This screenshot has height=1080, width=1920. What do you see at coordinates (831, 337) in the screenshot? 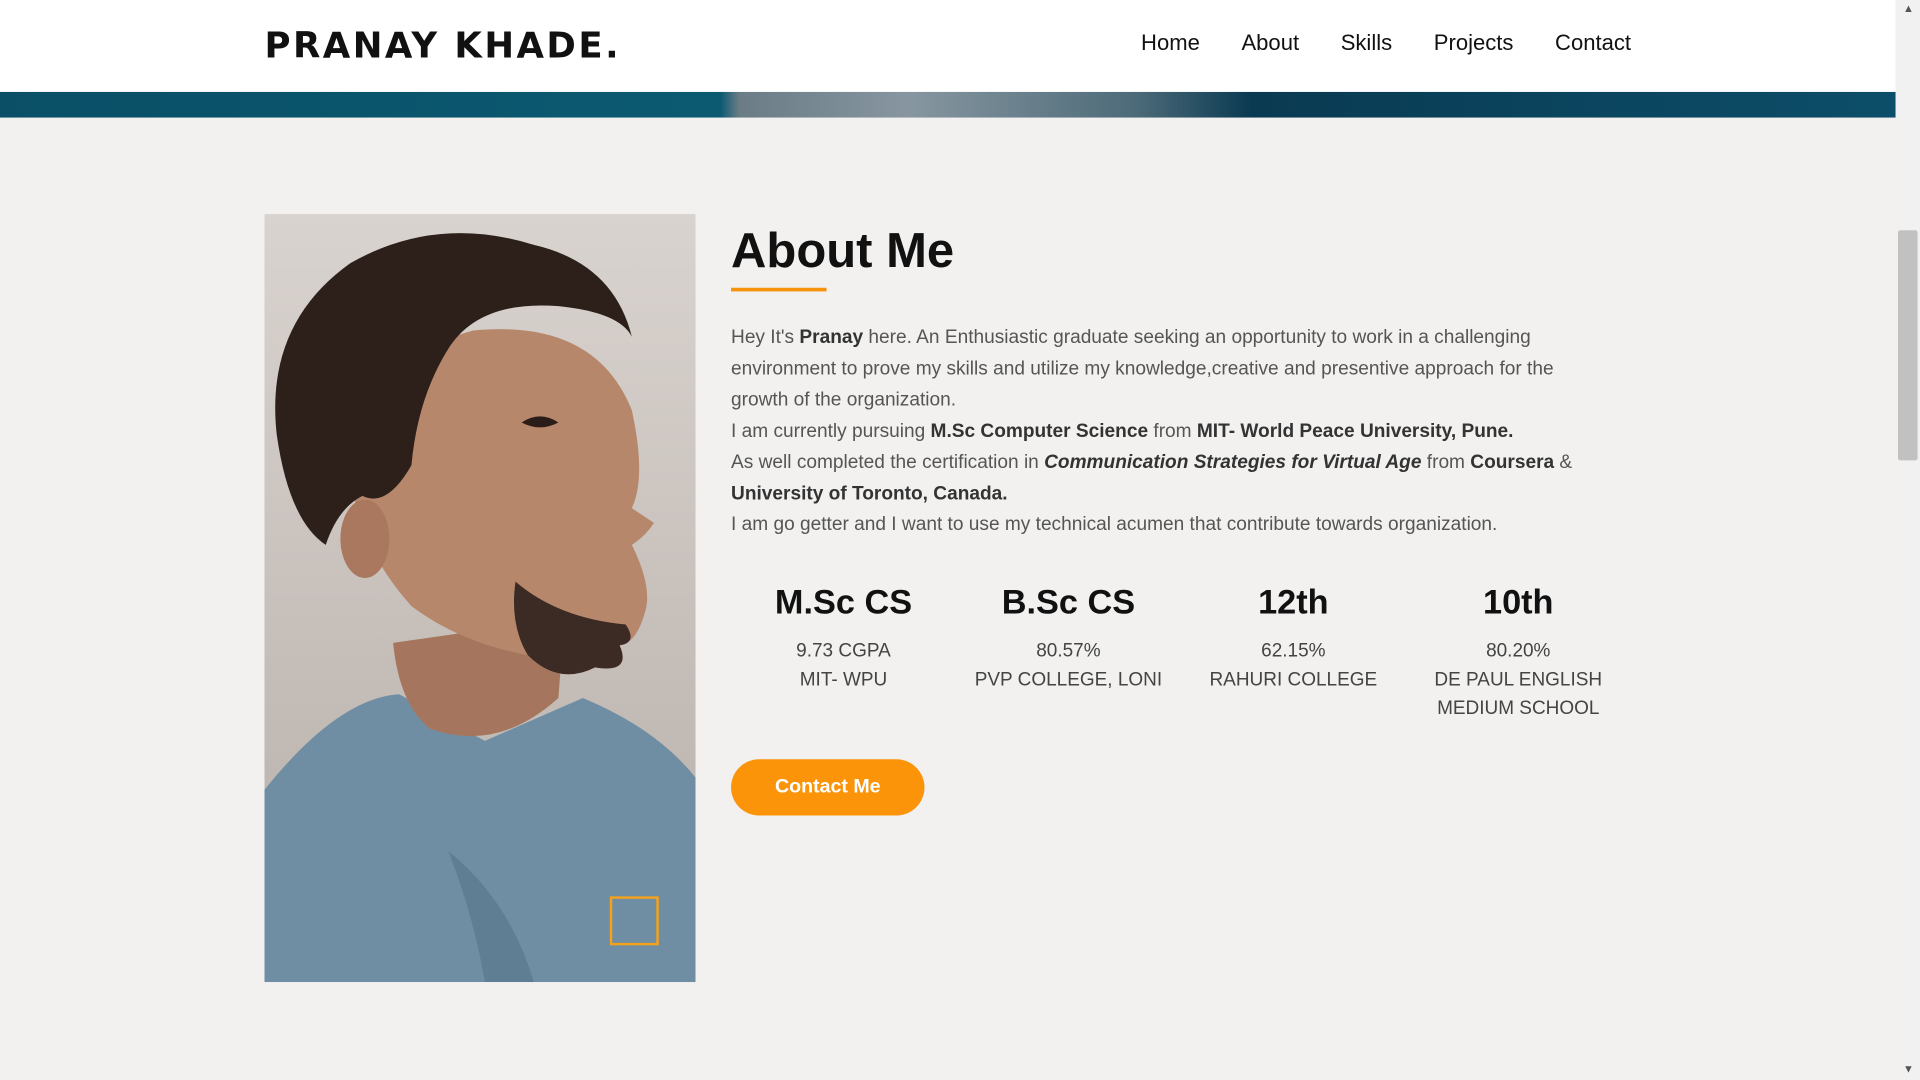
I see `name-highlight: Pranay` at bounding box center [831, 337].